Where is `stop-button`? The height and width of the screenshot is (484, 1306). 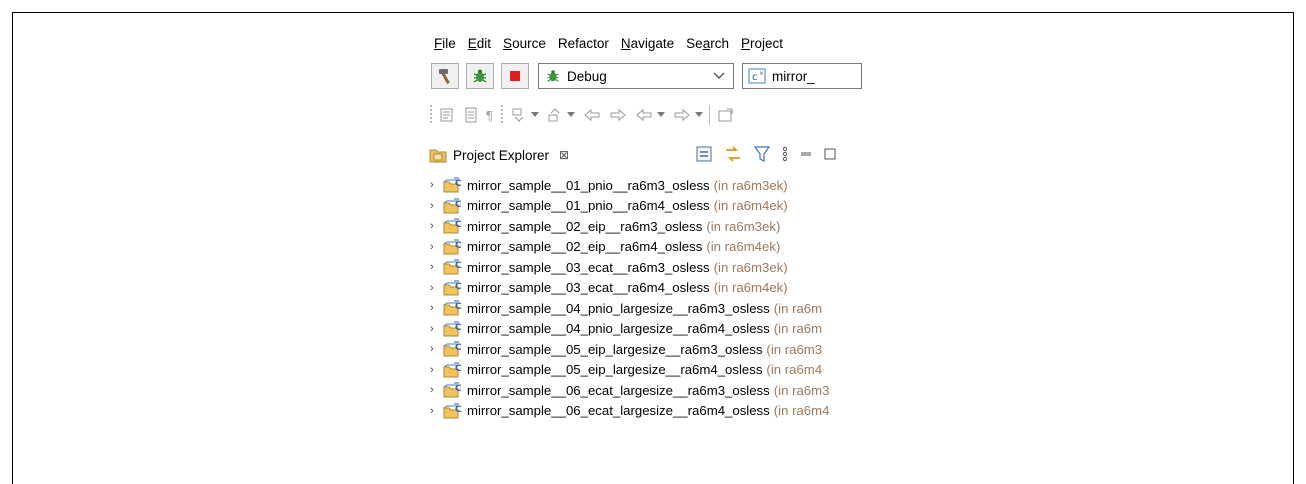
stop-button is located at coordinates (515, 76).